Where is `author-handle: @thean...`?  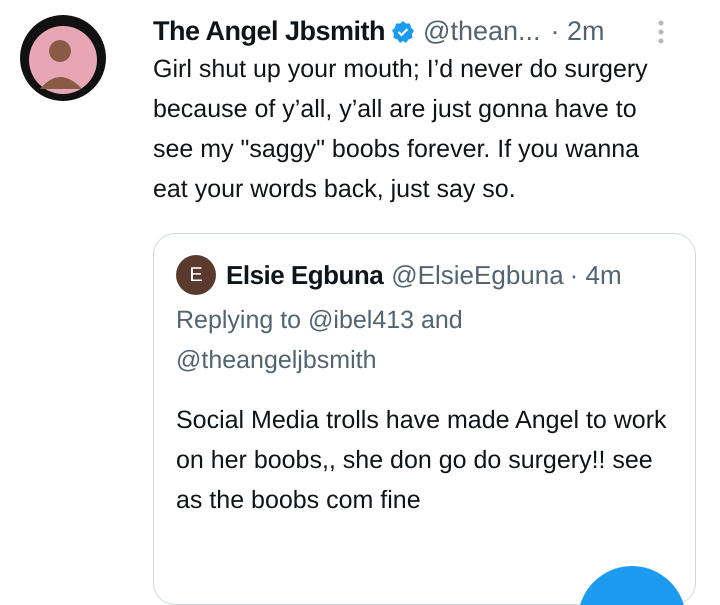
author-handle: @thean... is located at coordinates (482, 32).